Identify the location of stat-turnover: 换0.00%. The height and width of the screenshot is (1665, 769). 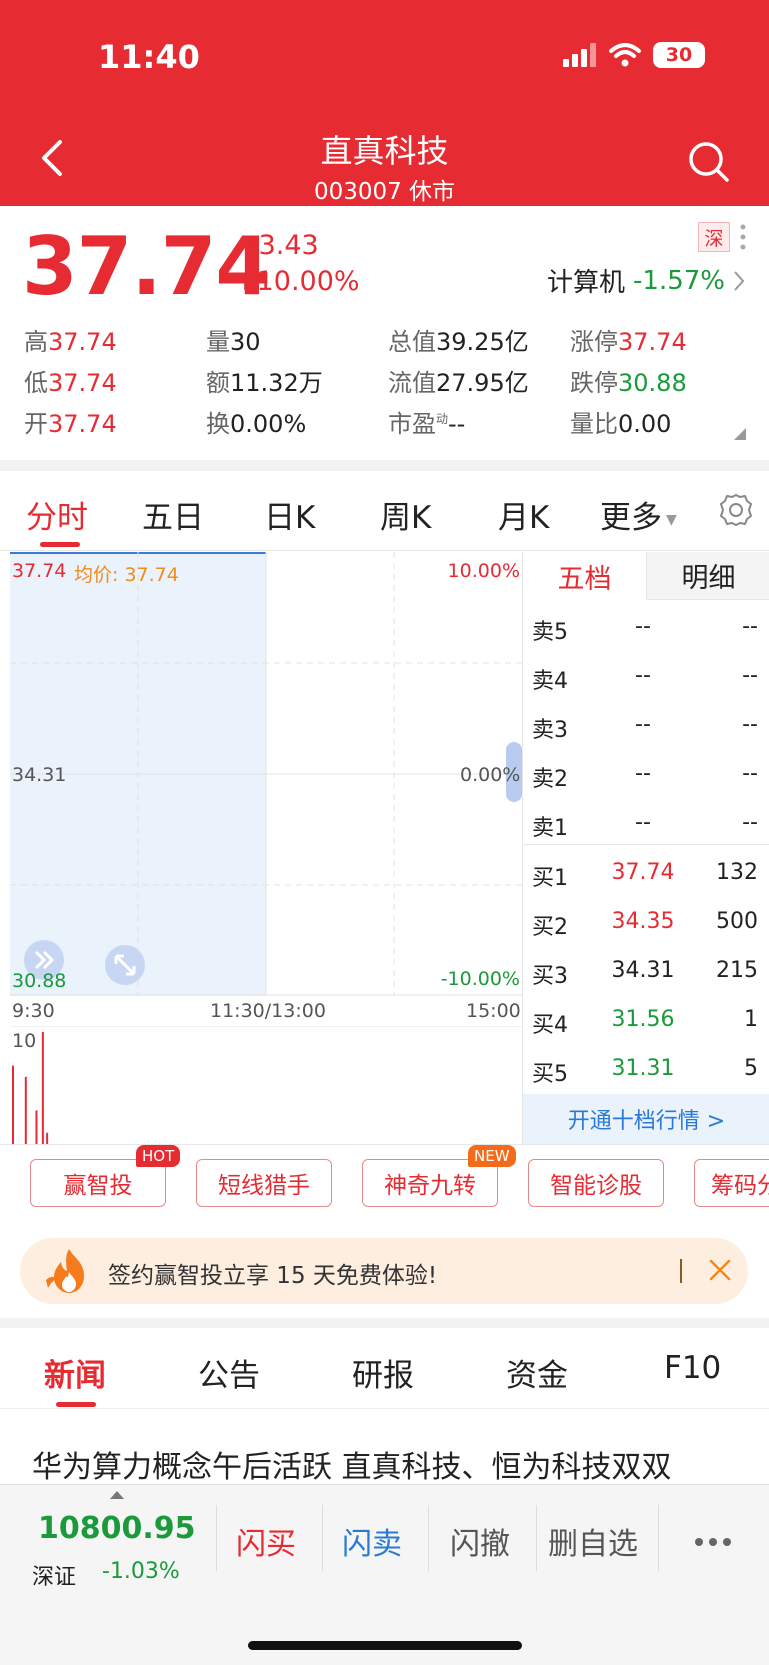
(256, 424).